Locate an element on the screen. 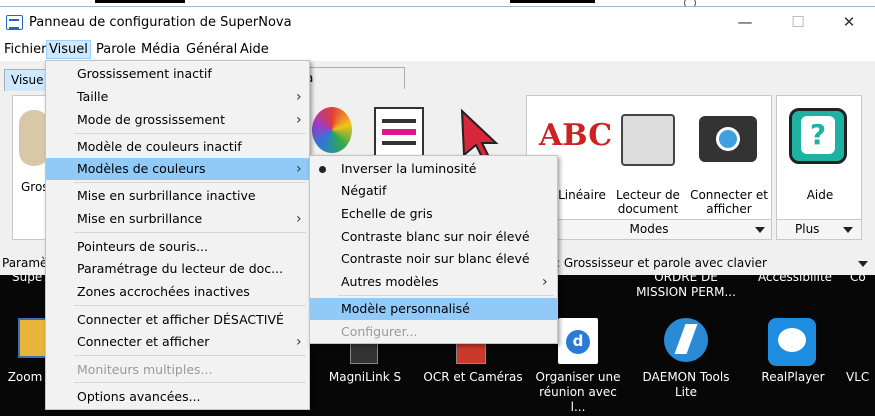 Image resolution: width=875 pixels, height=416 pixels. lens is located at coordinates (728, 139).